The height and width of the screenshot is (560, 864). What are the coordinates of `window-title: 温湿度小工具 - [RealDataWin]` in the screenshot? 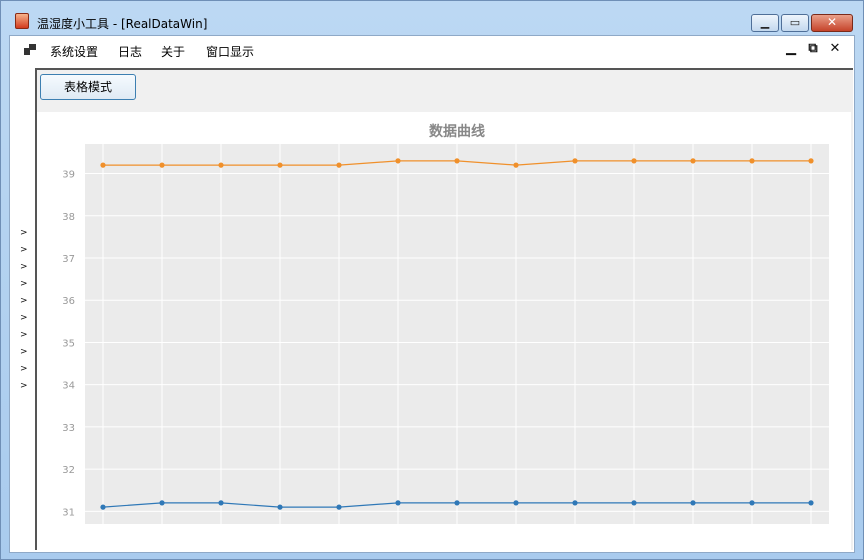 It's located at (122, 24).